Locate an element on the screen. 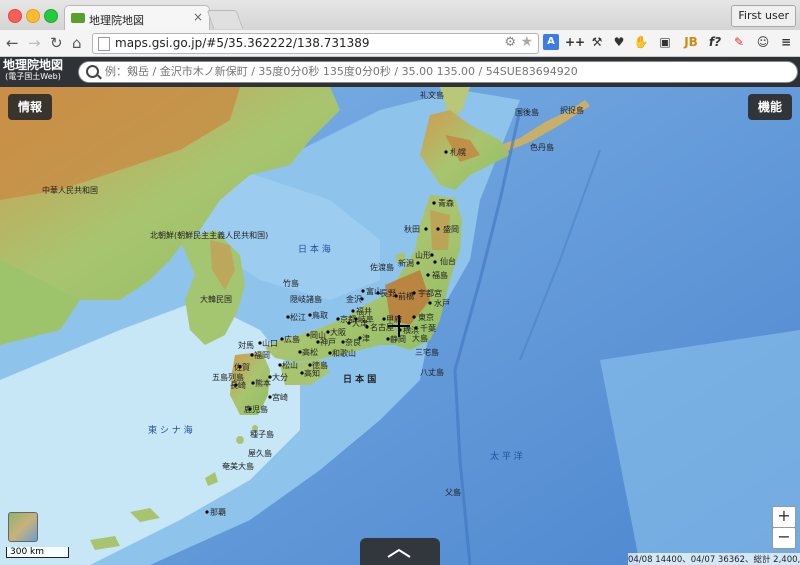 Image resolution: width=800 pixels, height=565 pixels. logo-sub-text: (電子国土Web) is located at coordinates (33, 76).